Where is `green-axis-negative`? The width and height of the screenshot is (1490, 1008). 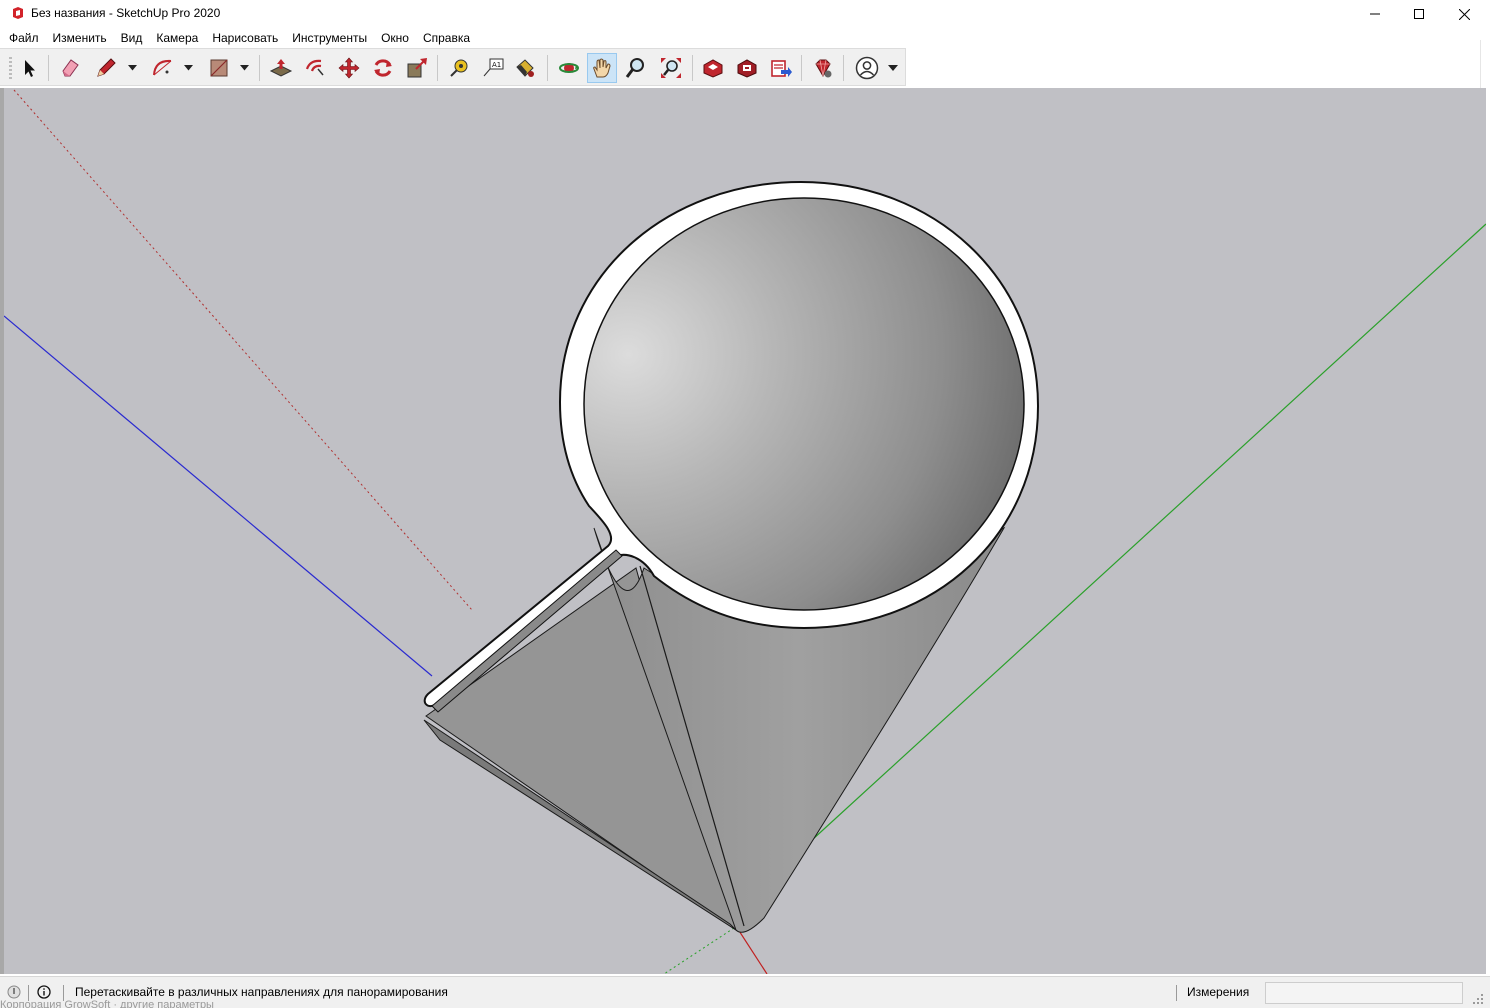
green-axis-negative is located at coordinates (699, 950).